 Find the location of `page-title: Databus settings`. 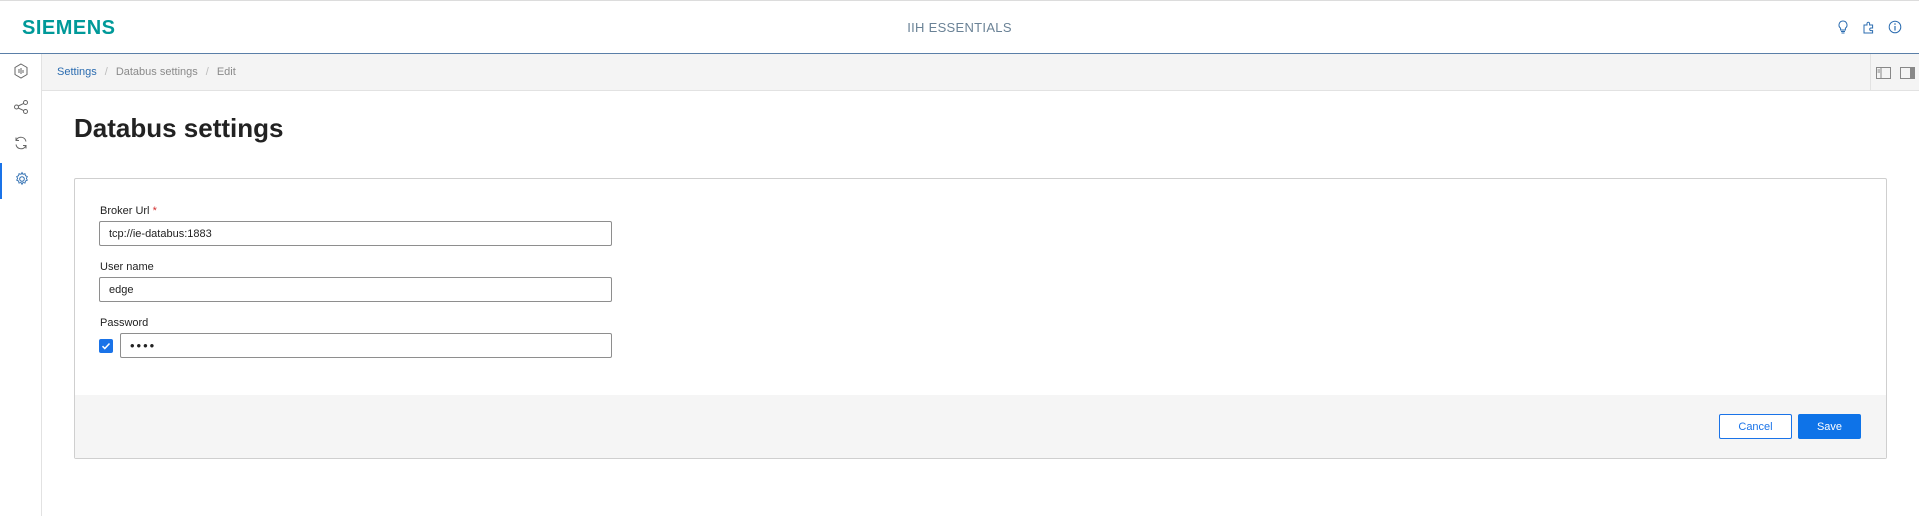

page-title: Databus settings is located at coordinates (179, 128).